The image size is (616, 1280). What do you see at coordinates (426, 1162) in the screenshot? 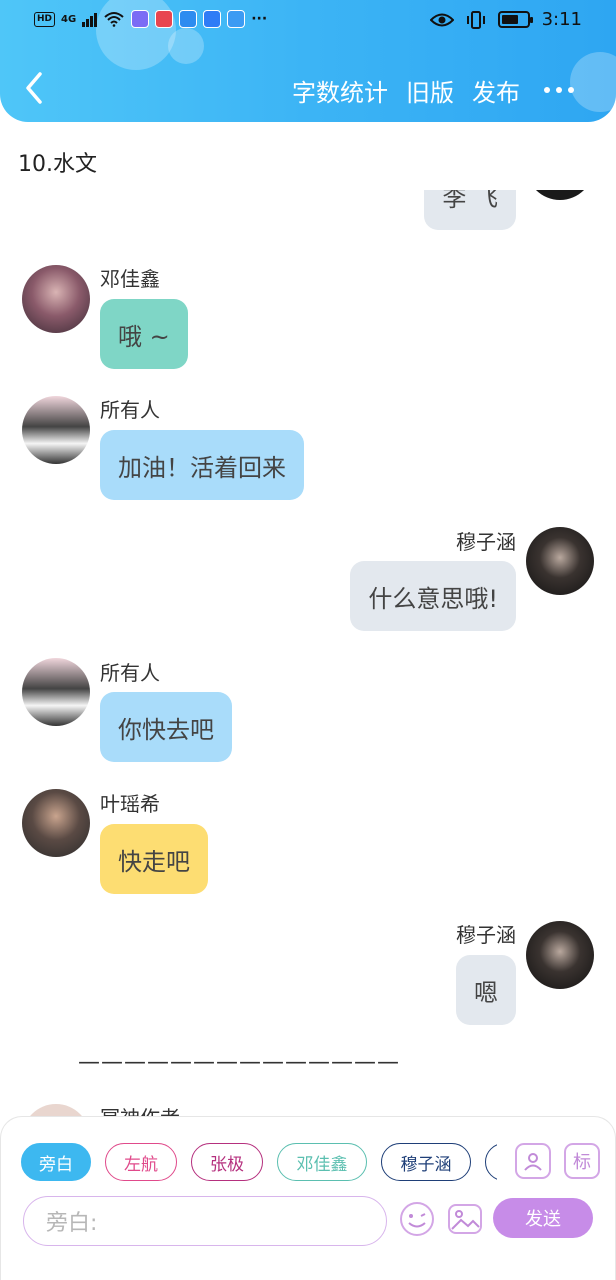
I see `role-chip-muzihan: 穆子涵` at bounding box center [426, 1162].